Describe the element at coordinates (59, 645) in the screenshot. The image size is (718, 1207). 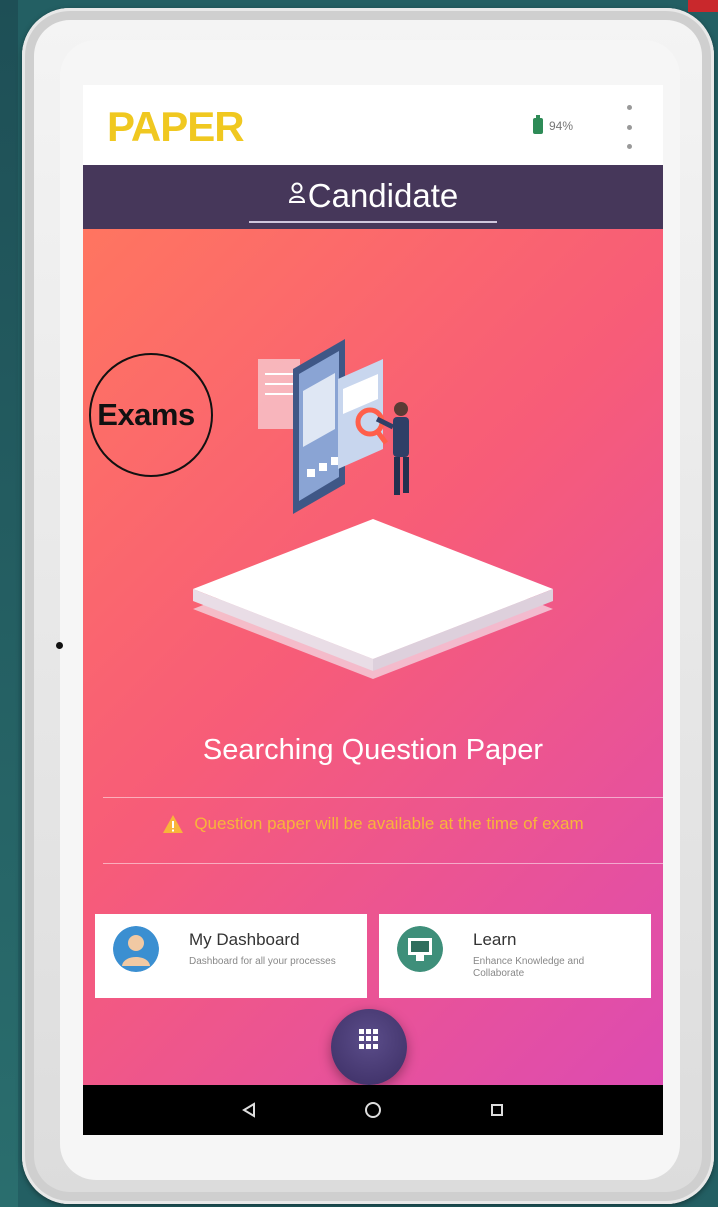
I see `tablet-camera-dot` at that location.